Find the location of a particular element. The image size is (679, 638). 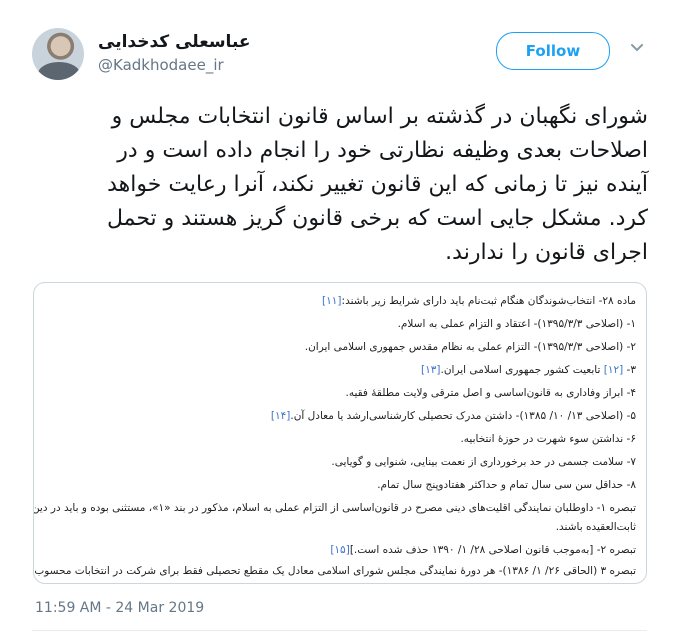

chevron-down-icon is located at coordinates (637, 48).